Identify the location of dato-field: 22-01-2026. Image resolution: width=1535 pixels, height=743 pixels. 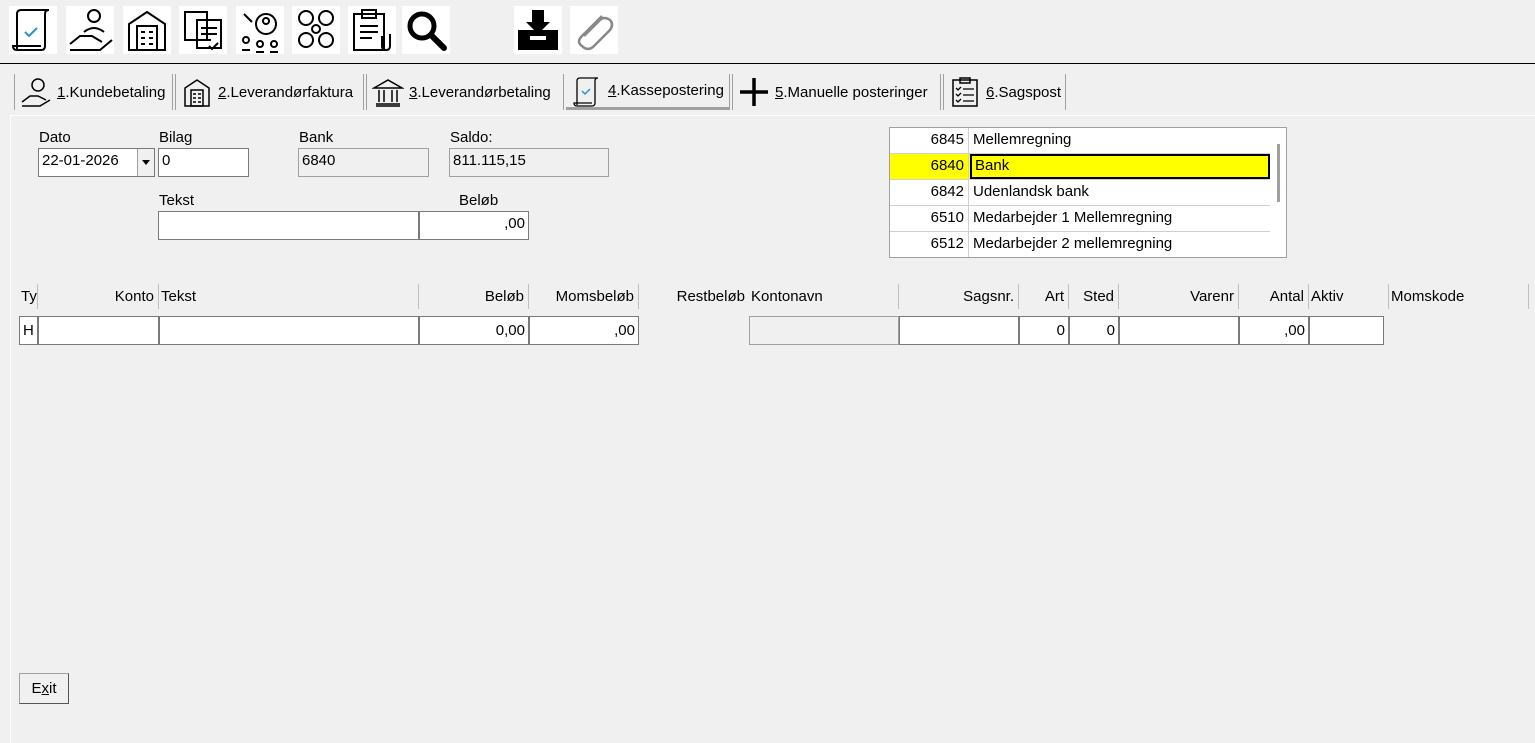
(96, 162).